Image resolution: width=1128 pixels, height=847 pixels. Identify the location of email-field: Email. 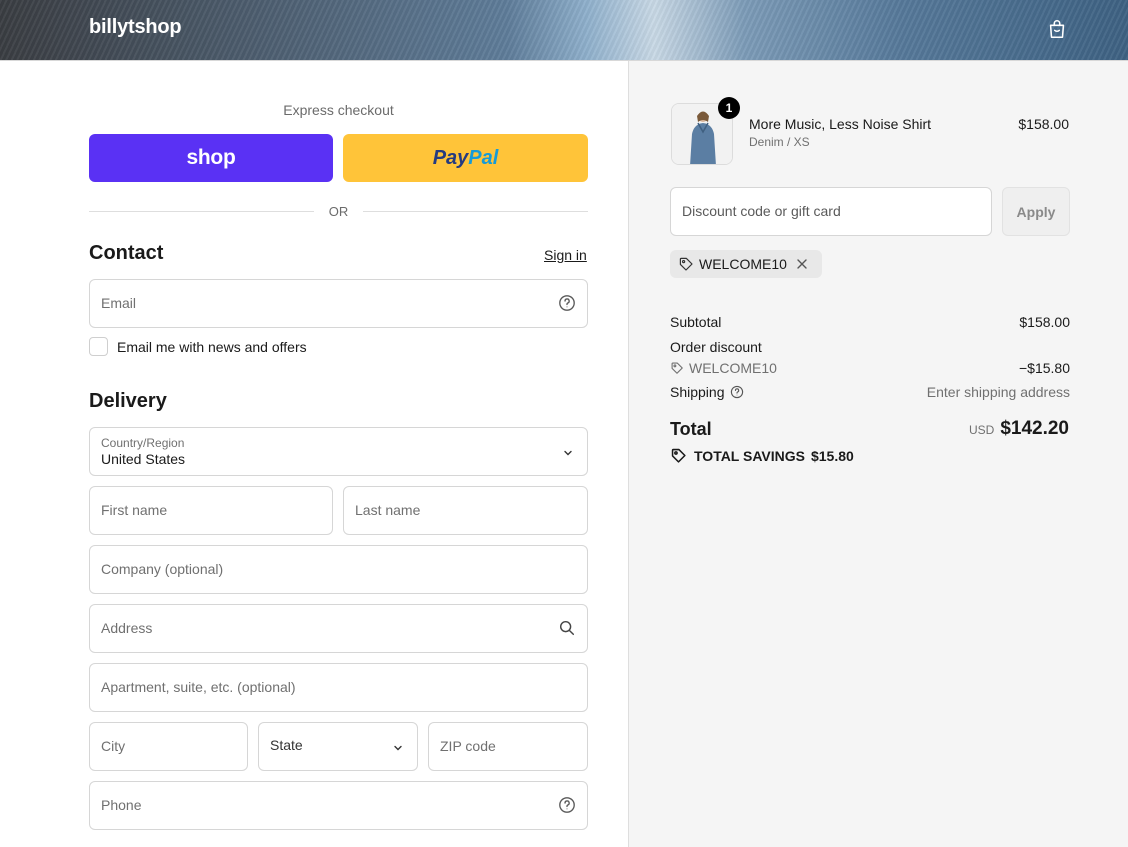
(338, 303).